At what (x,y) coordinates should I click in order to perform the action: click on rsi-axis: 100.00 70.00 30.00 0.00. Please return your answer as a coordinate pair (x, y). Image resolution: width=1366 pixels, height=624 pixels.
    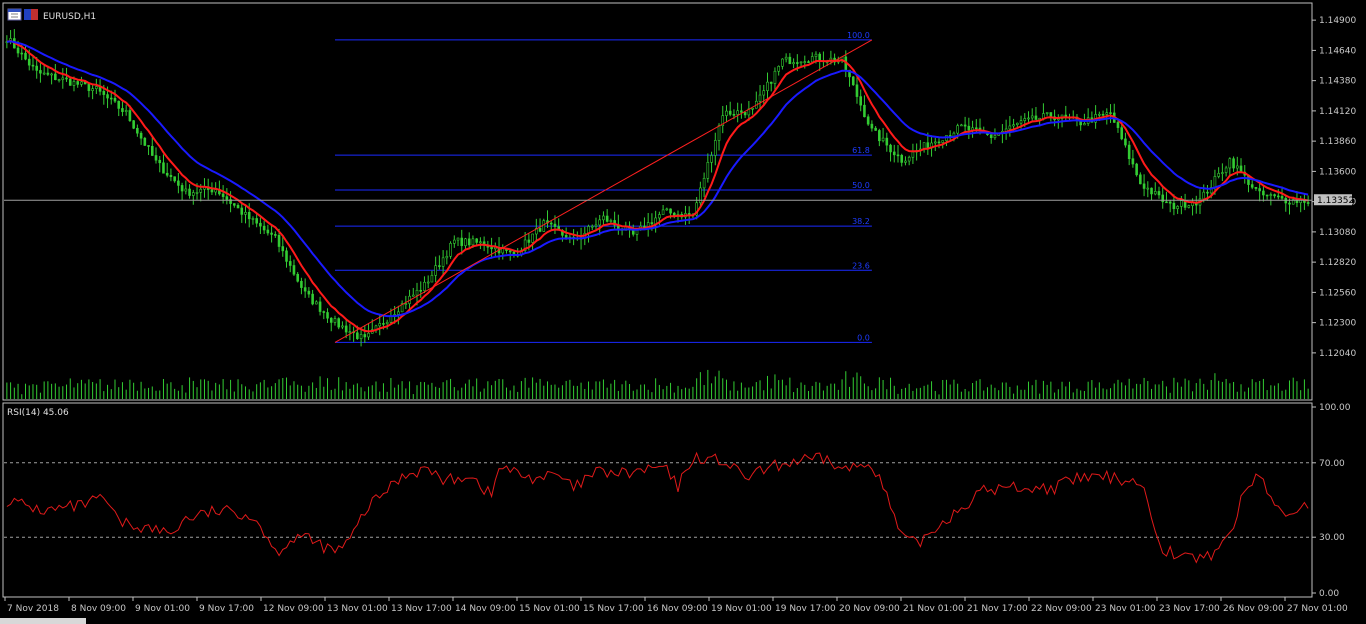
    Looking at the image, I should click on (1331, 501).